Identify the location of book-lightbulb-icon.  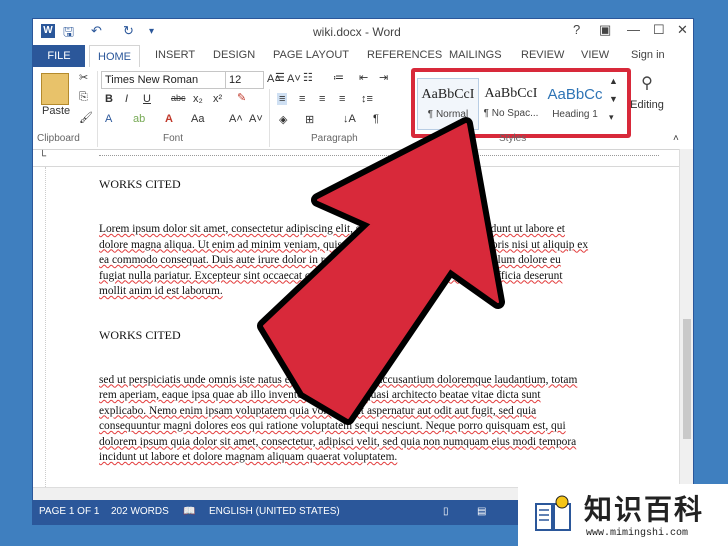
(553, 513).